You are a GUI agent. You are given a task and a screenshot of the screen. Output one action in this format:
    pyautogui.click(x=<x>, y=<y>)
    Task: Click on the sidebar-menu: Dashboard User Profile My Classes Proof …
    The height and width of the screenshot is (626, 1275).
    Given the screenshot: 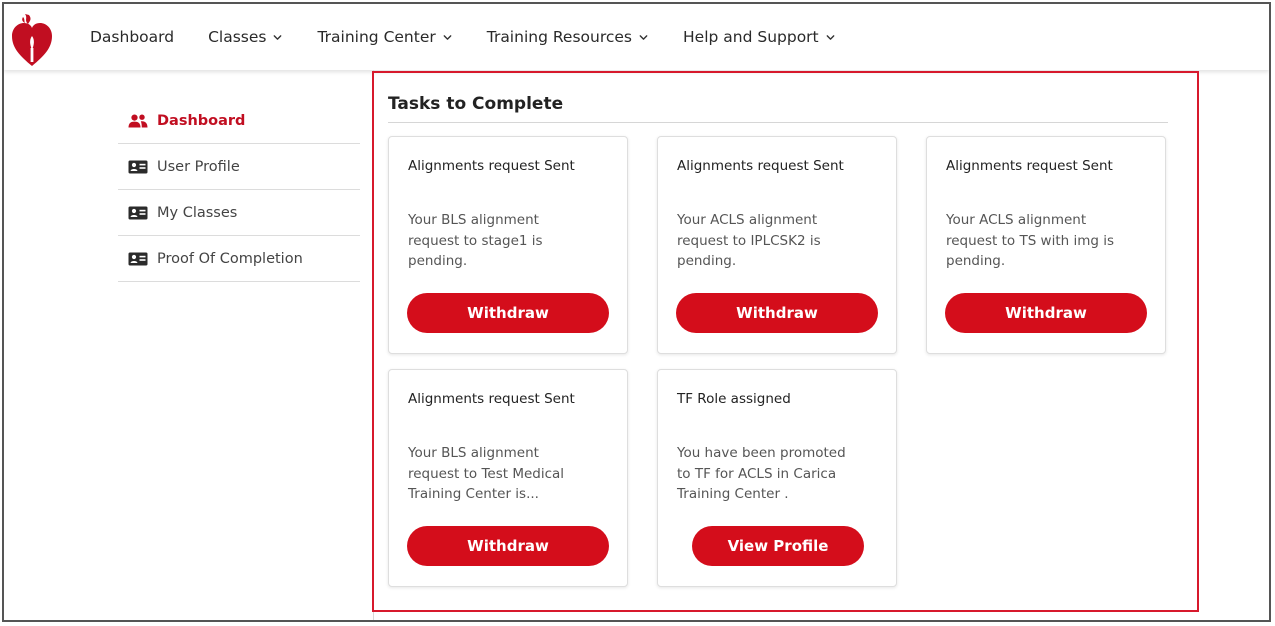 What is the action you would take?
    pyautogui.click(x=239, y=190)
    